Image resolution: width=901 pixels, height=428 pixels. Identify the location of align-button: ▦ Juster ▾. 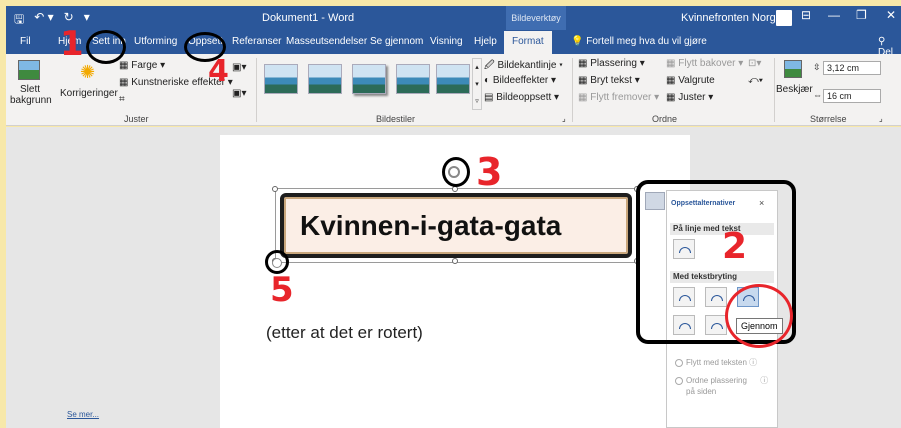
(689, 97).